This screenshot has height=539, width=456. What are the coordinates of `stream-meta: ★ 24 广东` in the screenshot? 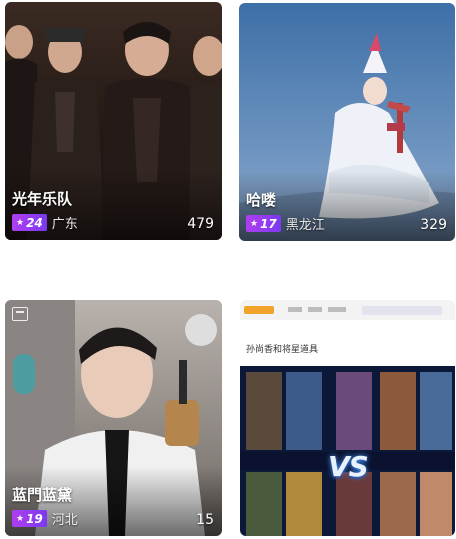 It's located at (45, 222).